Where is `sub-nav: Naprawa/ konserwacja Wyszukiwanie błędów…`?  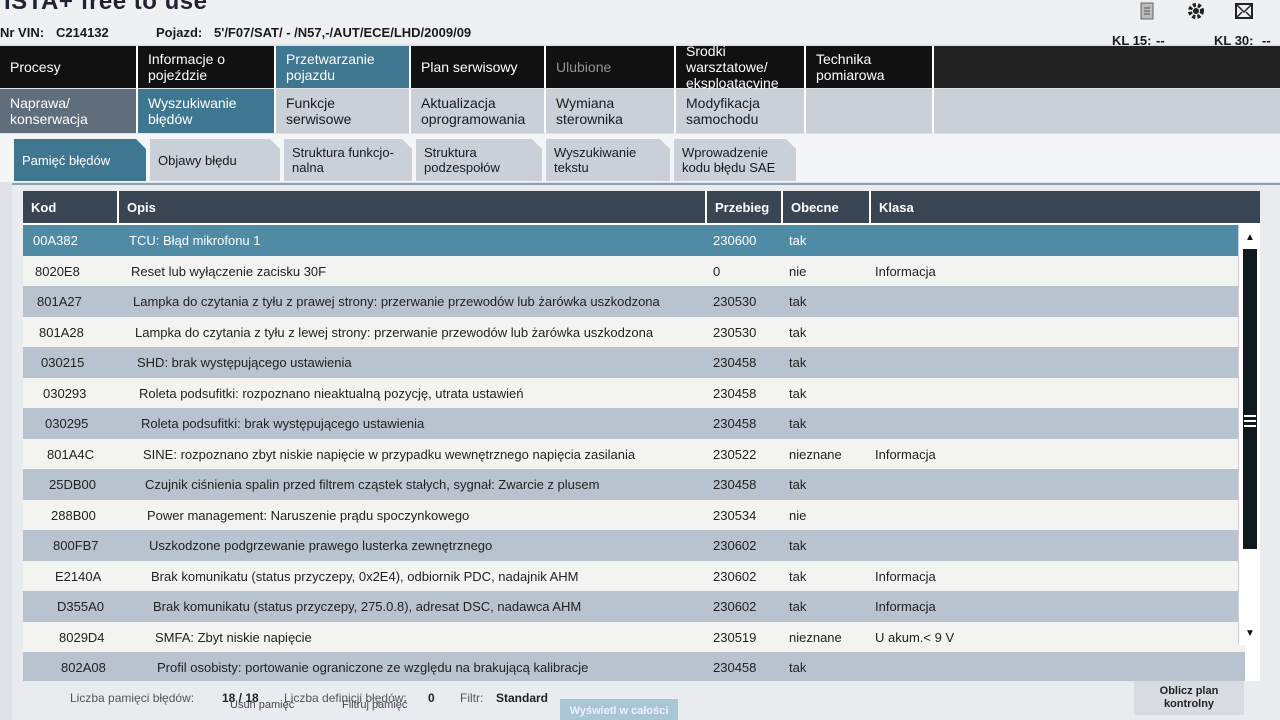 sub-nav: Naprawa/ konserwacja Wyszukiwanie błędów… is located at coordinates (640, 111).